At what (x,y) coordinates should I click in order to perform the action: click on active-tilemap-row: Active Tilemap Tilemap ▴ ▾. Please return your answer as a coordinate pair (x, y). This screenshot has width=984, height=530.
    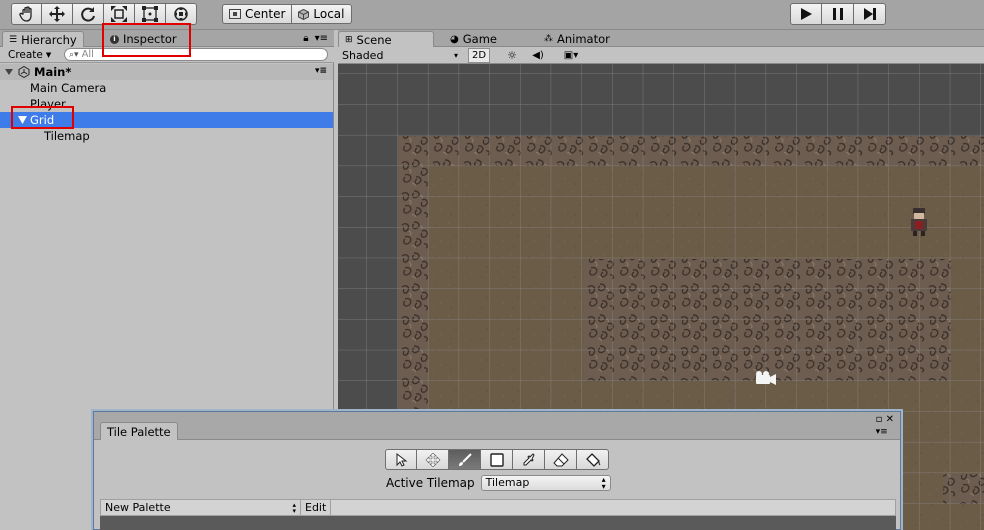
    Looking at the image, I should click on (498, 482).